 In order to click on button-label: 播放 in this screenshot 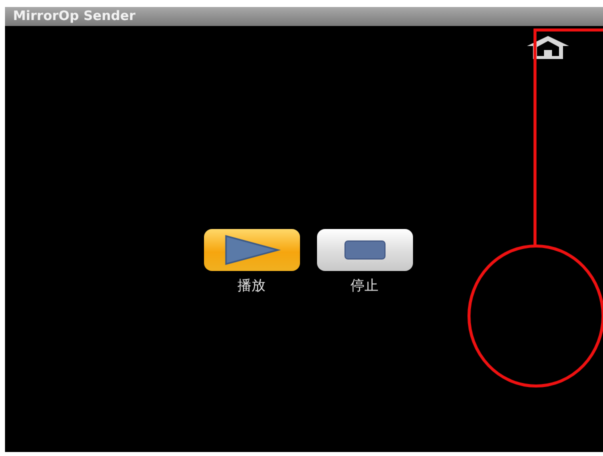, I will do `click(252, 286)`.